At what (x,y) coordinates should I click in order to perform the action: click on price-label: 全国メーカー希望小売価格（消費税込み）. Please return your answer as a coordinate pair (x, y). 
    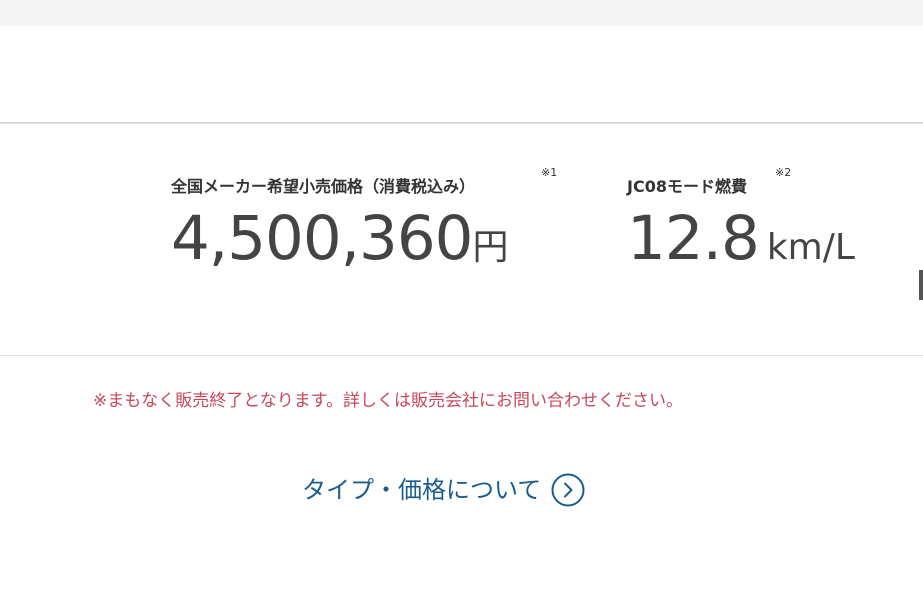
    Looking at the image, I should click on (323, 186).